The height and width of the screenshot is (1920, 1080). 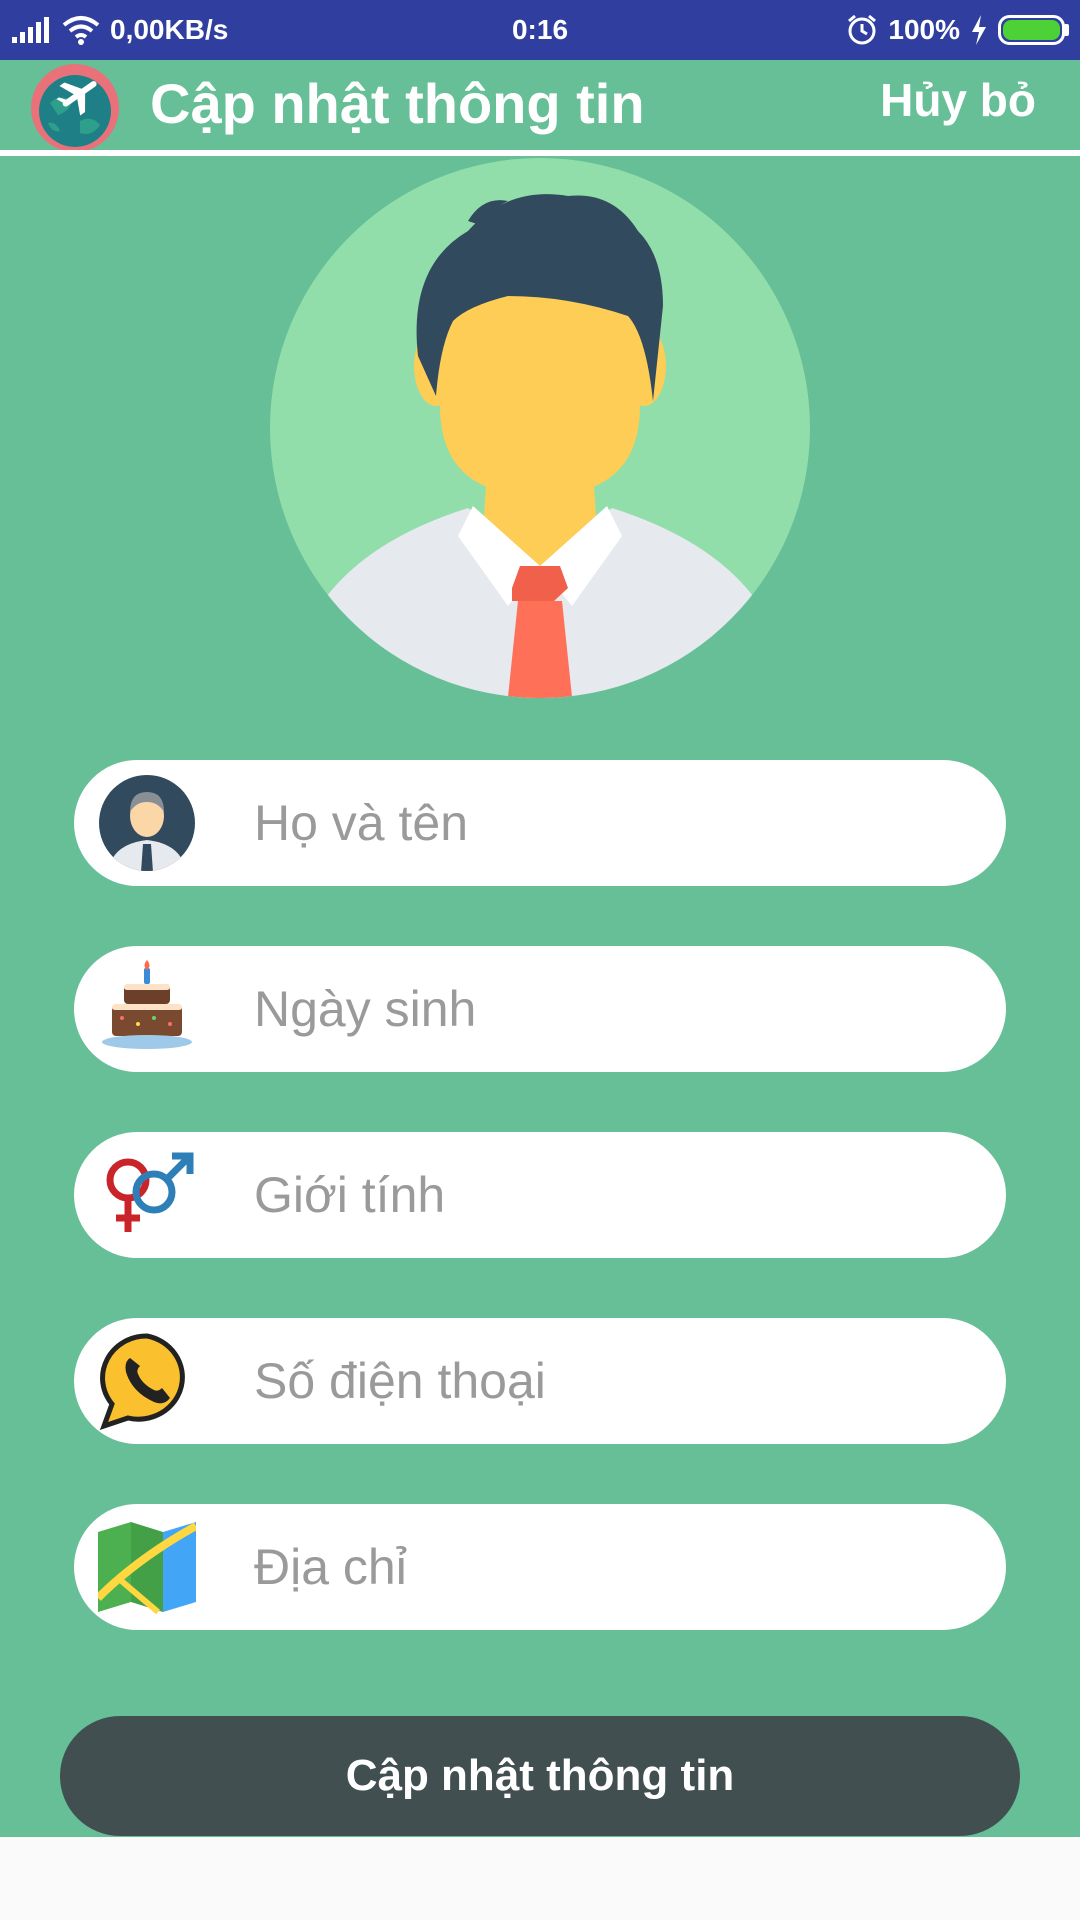 I want to click on address-input, so click(x=614, y=1567).